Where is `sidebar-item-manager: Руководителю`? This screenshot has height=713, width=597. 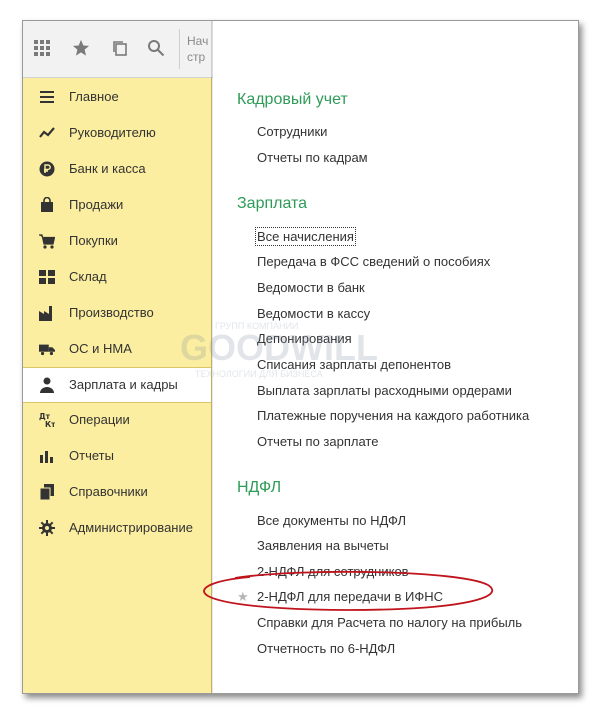 sidebar-item-manager: Руководителю is located at coordinates (117, 133).